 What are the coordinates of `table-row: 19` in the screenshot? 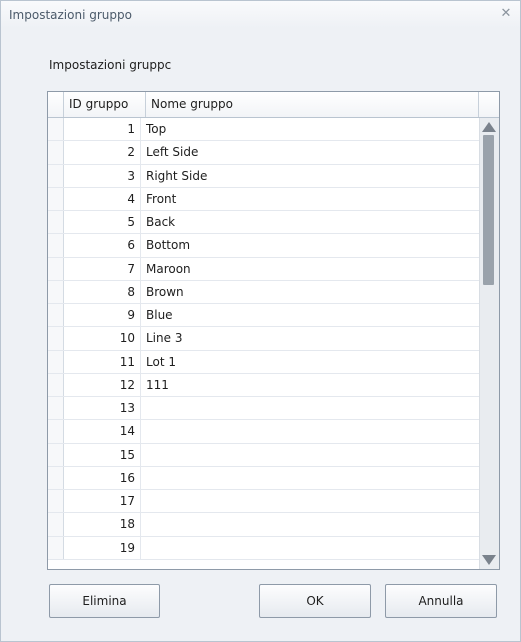 It's located at (263, 548).